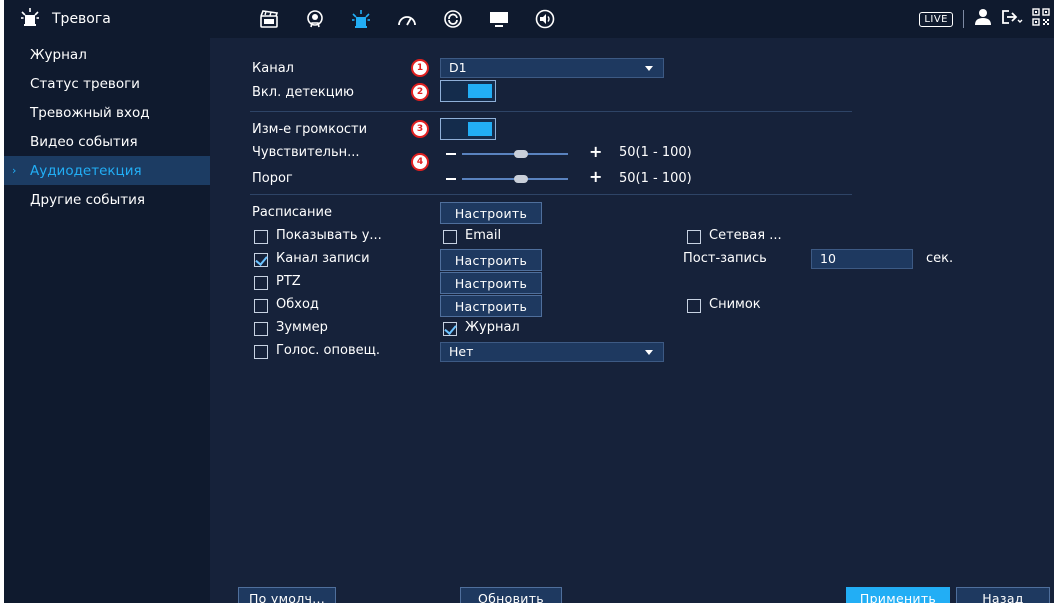 This screenshot has height=603, width=1056. What do you see at coordinates (261, 306) in the screenshot?
I see `tour-checkbox` at bounding box center [261, 306].